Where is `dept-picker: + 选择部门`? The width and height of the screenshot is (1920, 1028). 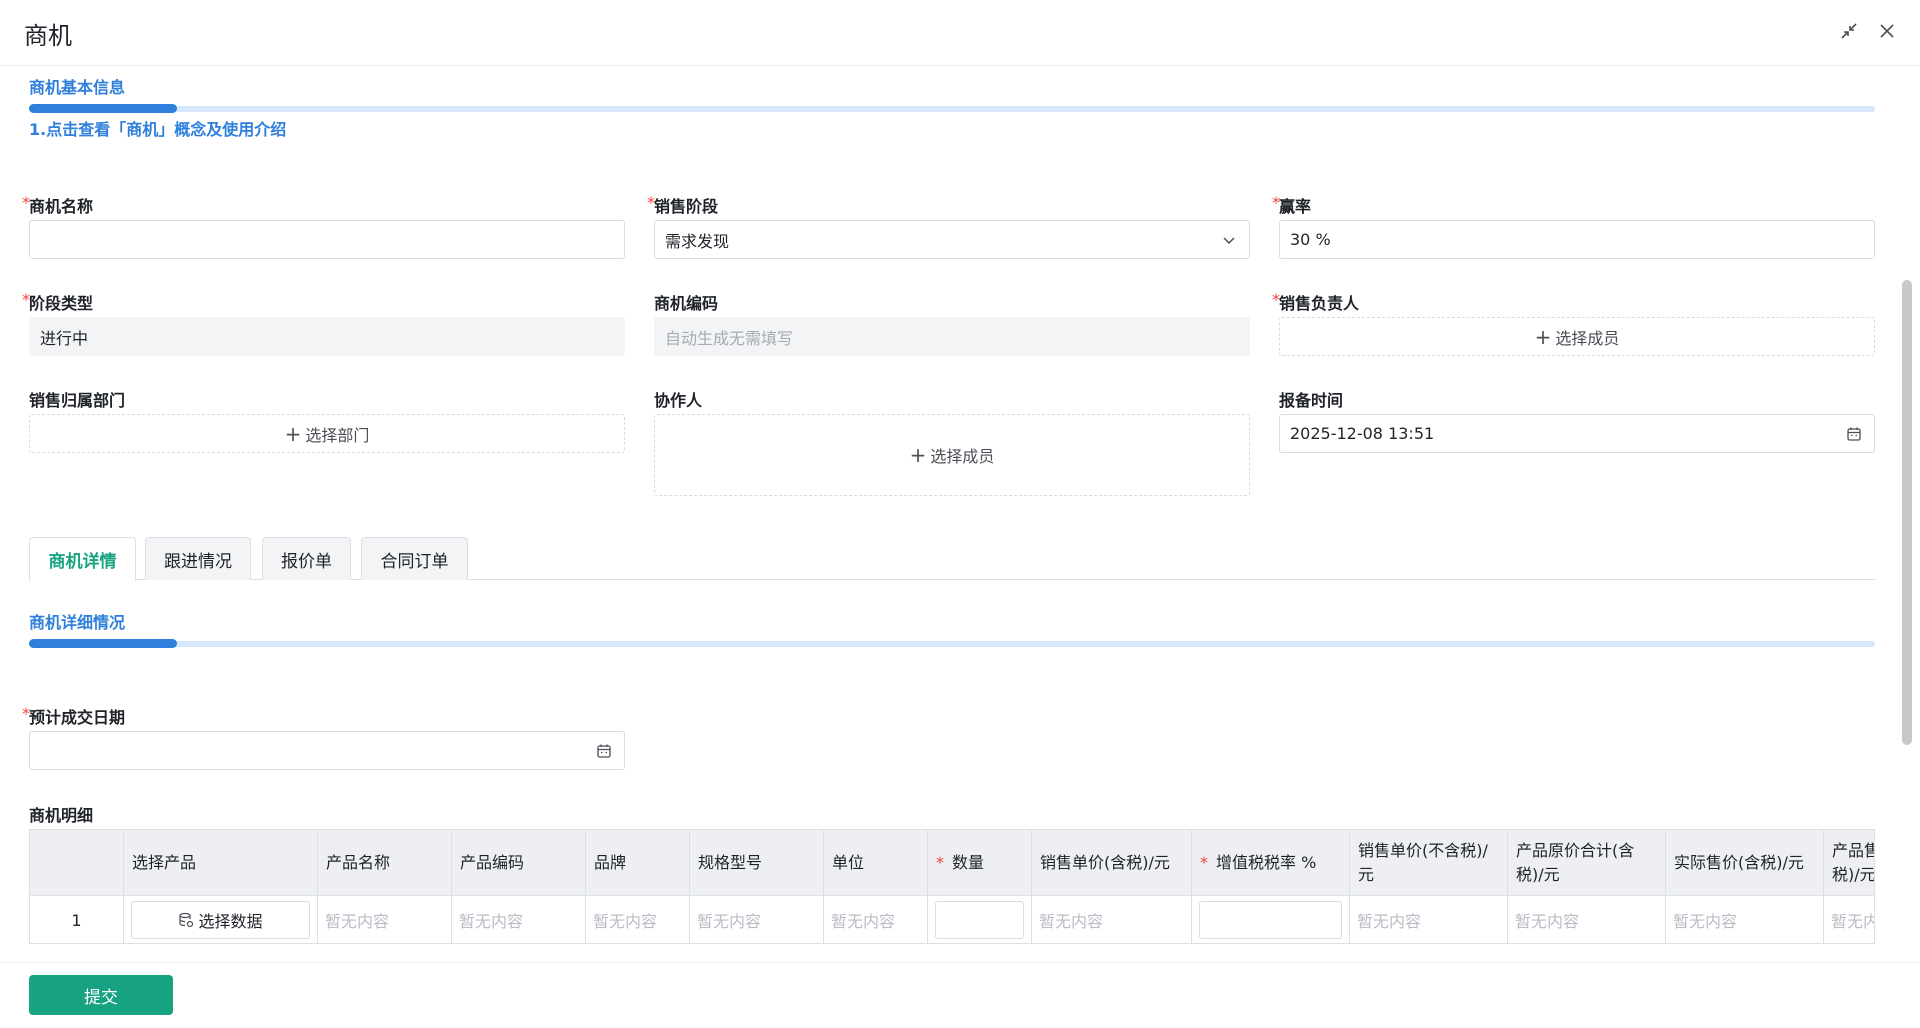 dept-picker: + 选择部门 is located at coordinates (327, 433).